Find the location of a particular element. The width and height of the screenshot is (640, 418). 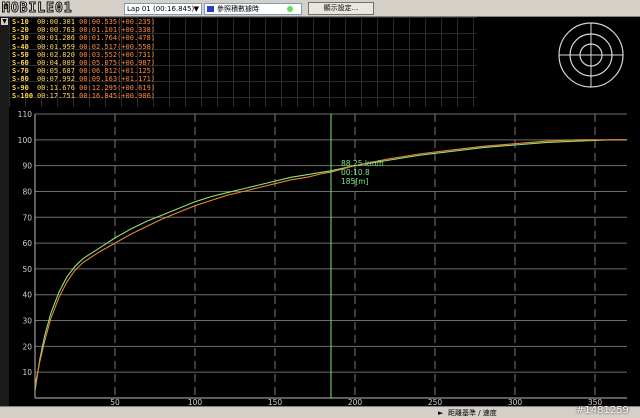

data-source-value: 參照積數據時 is located at coordinates (238, 9).